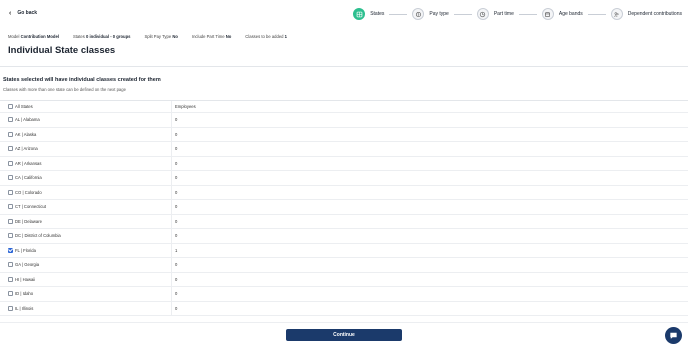 This screenshot has height=346, width=688. Describe the element at coordinates (24, 294) in the screenshot. I see `state-label: ID | Idaho` at that location.